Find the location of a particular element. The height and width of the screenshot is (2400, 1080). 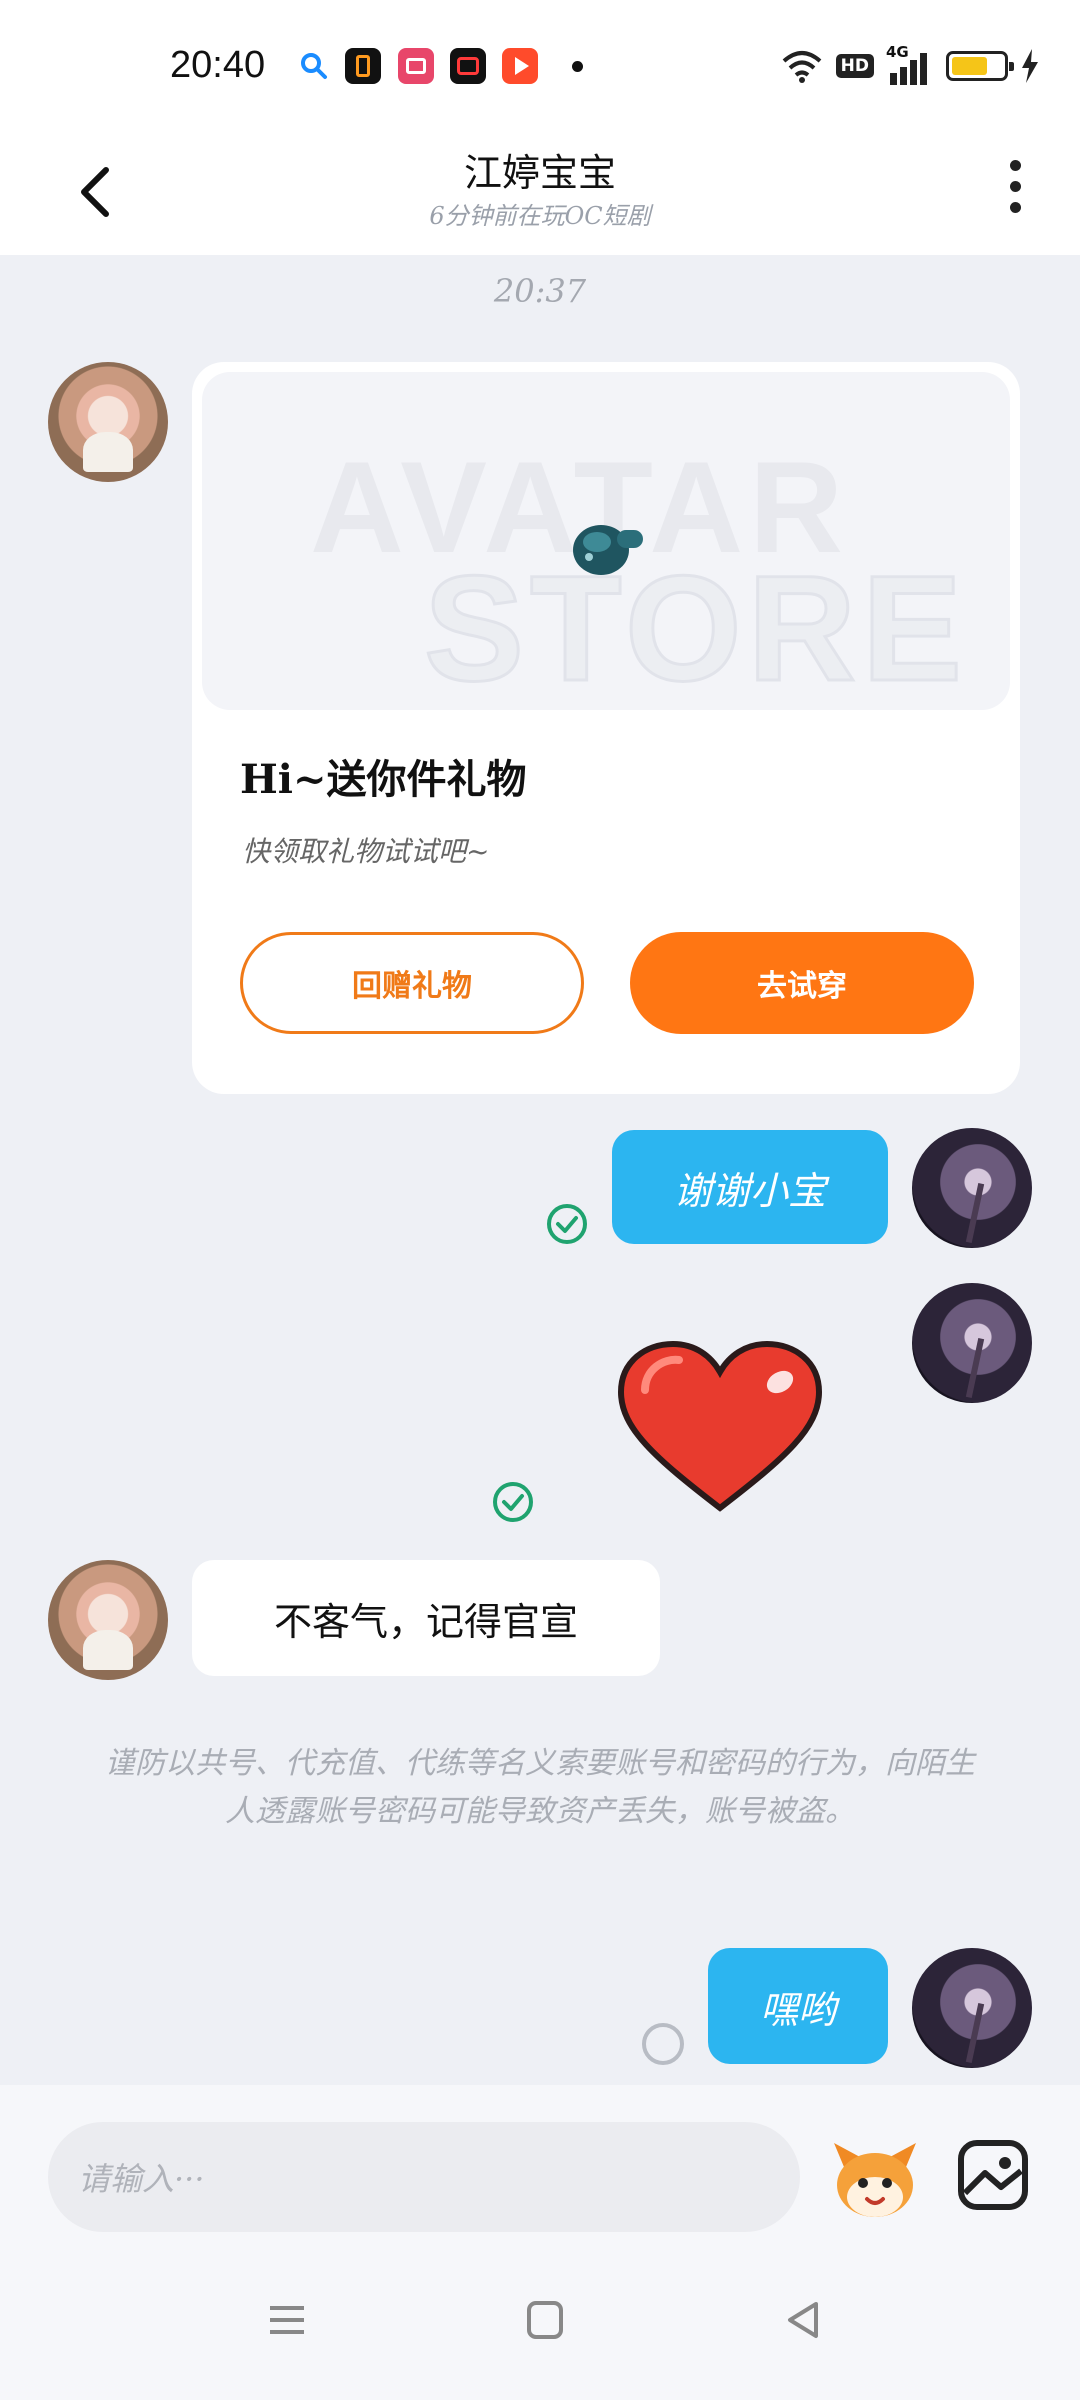

pacifier-gift-icon is located at coordinates (608, 550).